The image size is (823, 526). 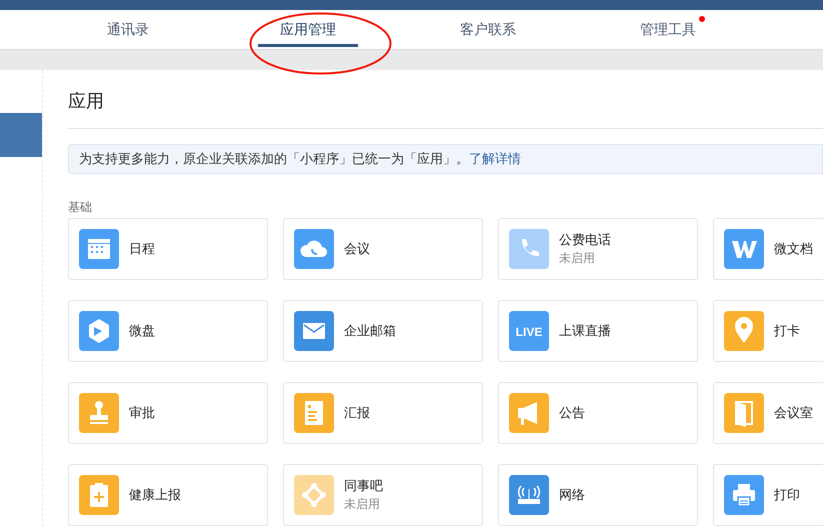 I want to click on app-name: 会议, so click(x=357, y=249).